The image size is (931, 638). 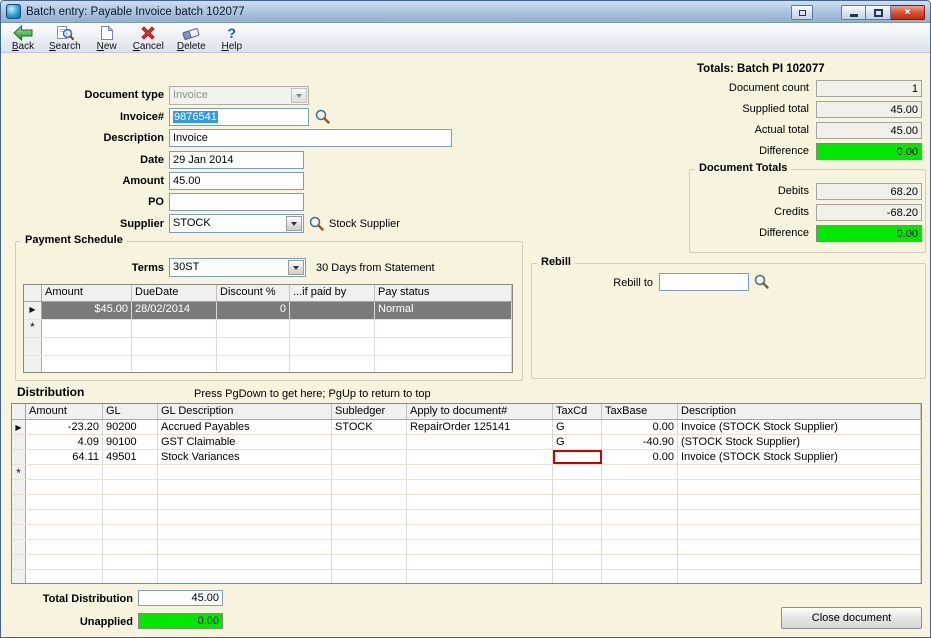 I want to click on date-field: 29 Jan 2014, so click(x=236, y=160).